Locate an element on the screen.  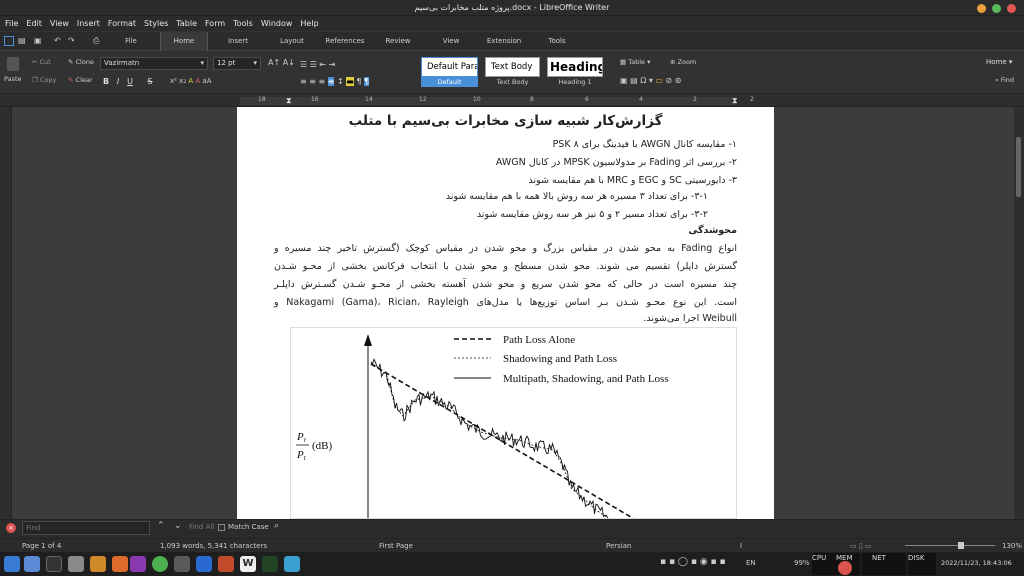
language-indicator: EN is located at coordinates (751, 563).